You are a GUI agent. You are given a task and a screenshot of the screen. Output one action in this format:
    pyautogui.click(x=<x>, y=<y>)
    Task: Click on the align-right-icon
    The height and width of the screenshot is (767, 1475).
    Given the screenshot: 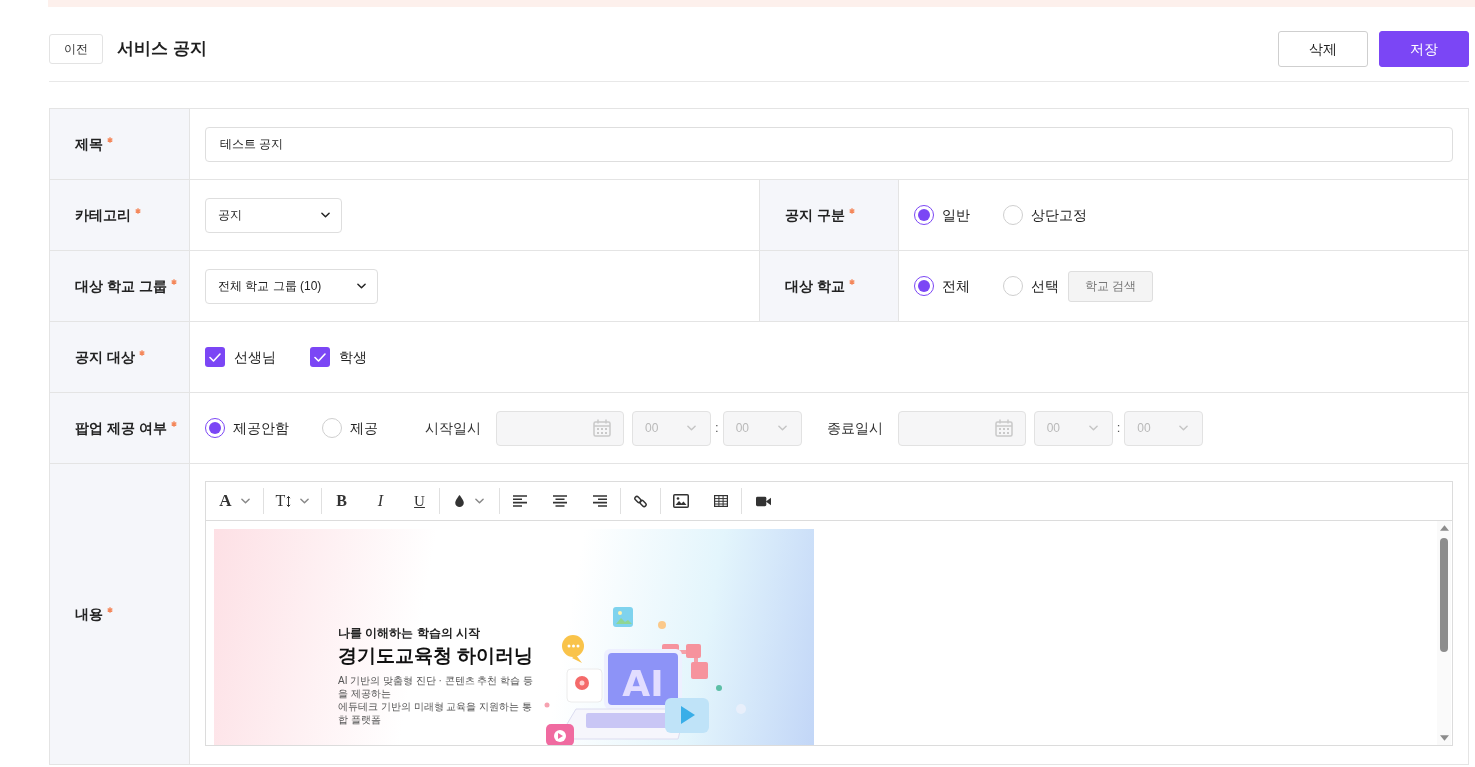 What is the action you would take?
    pyautogui.click(x=600, y=501)
    